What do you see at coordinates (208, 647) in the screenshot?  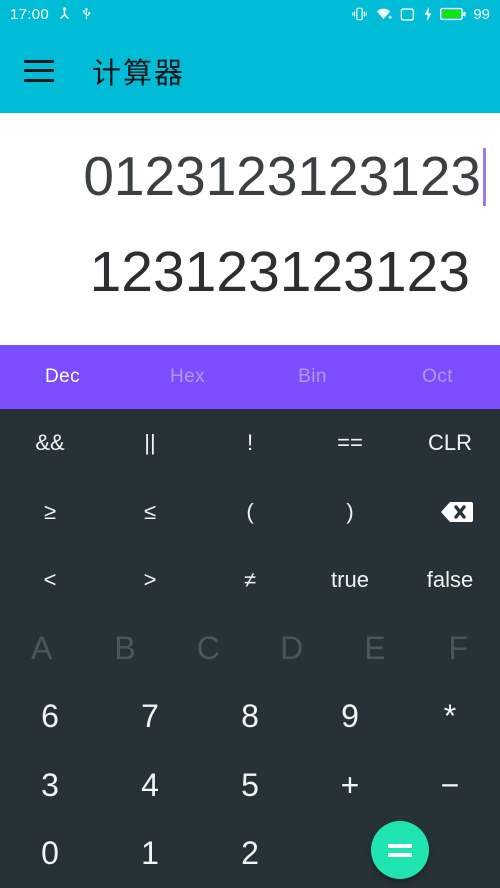 I see `key-c: C` at bounding box center [208, 647].